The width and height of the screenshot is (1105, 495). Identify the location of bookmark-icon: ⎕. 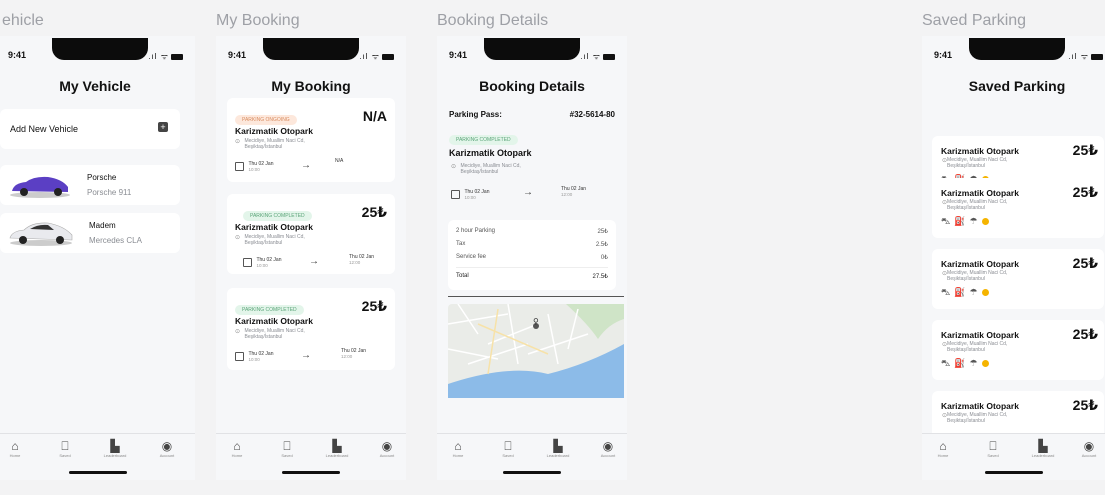
(65, 446).